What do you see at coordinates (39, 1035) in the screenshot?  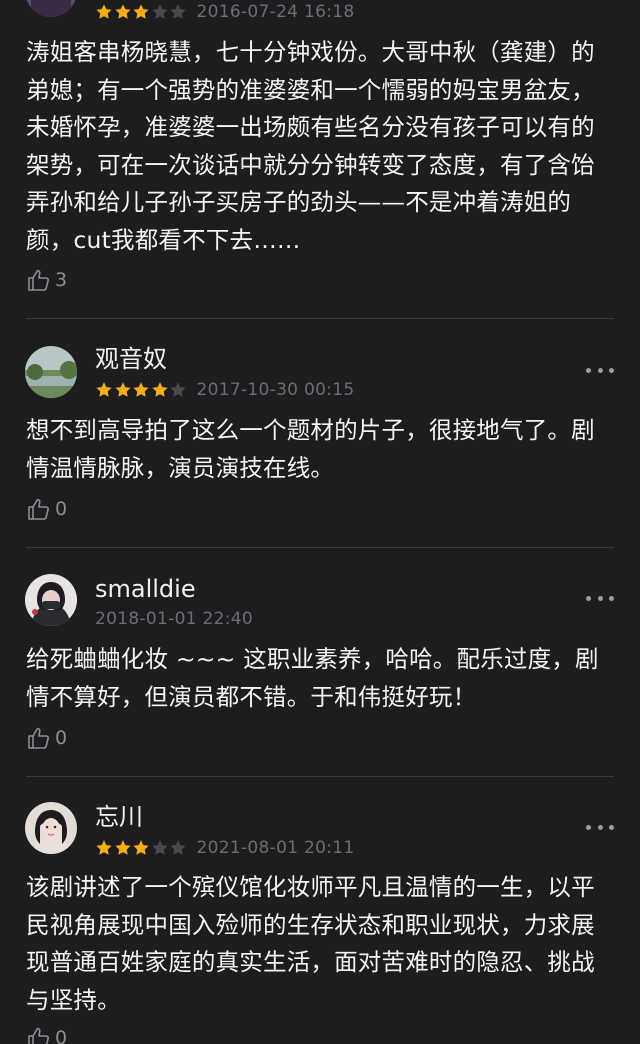 I see `thumbs-up-icon` at bounding box center [39, 1035].